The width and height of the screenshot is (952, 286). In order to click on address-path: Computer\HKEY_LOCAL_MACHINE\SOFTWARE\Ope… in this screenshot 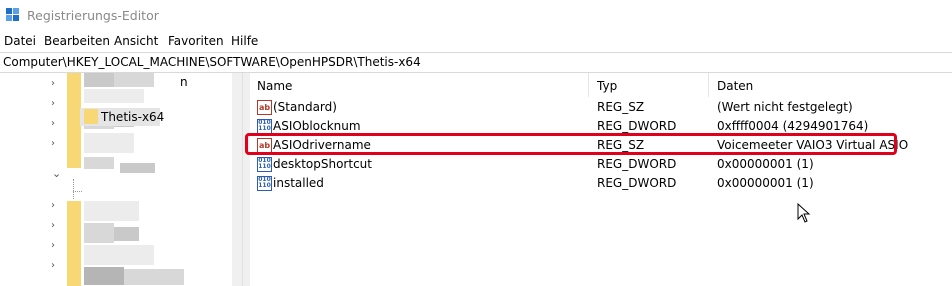, I will do `click(212, 62)`.